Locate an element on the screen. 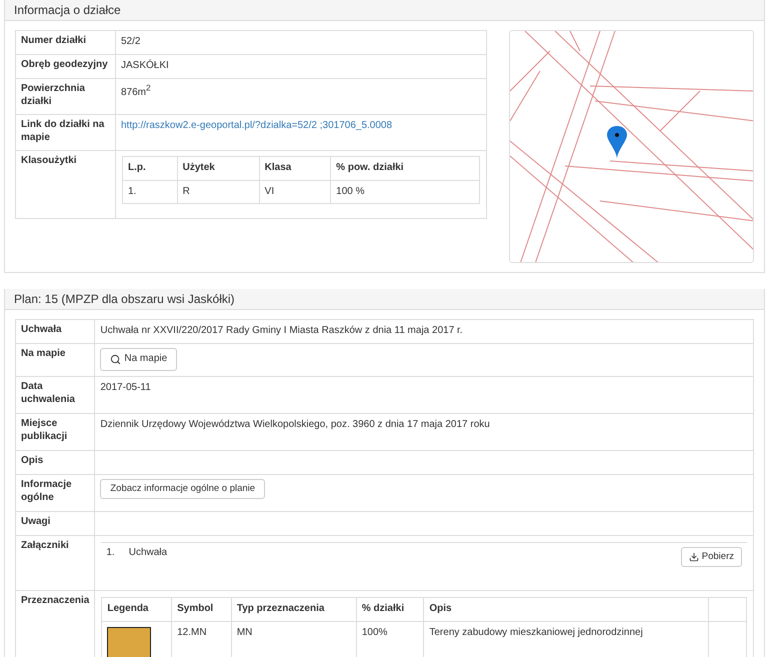  panel-title: Plan: 15 (MPZP dla obszaru wsi Jaskółki) is located at coordinates (124, 299).